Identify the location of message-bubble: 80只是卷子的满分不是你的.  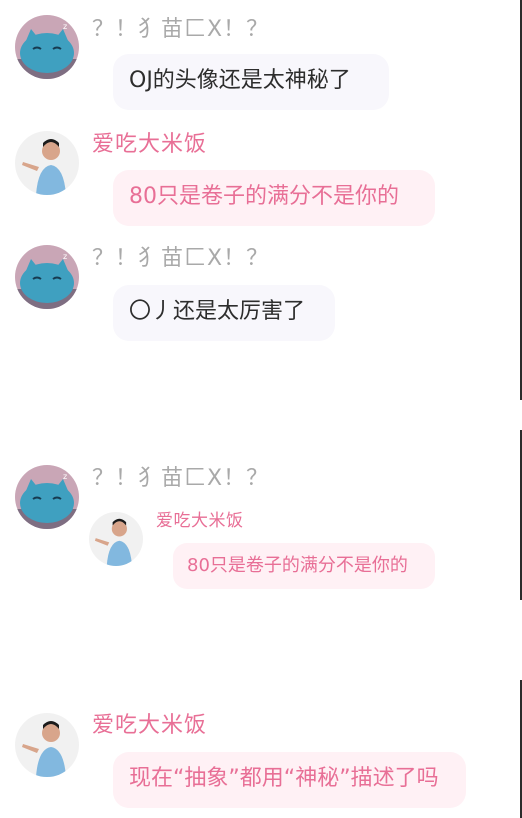
(274, 198).